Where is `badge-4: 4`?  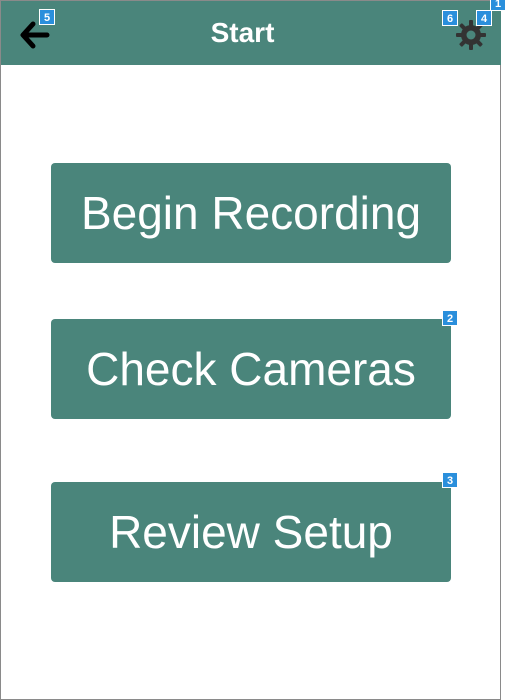
badge-4: 4 is located at coordinates (484, 18).